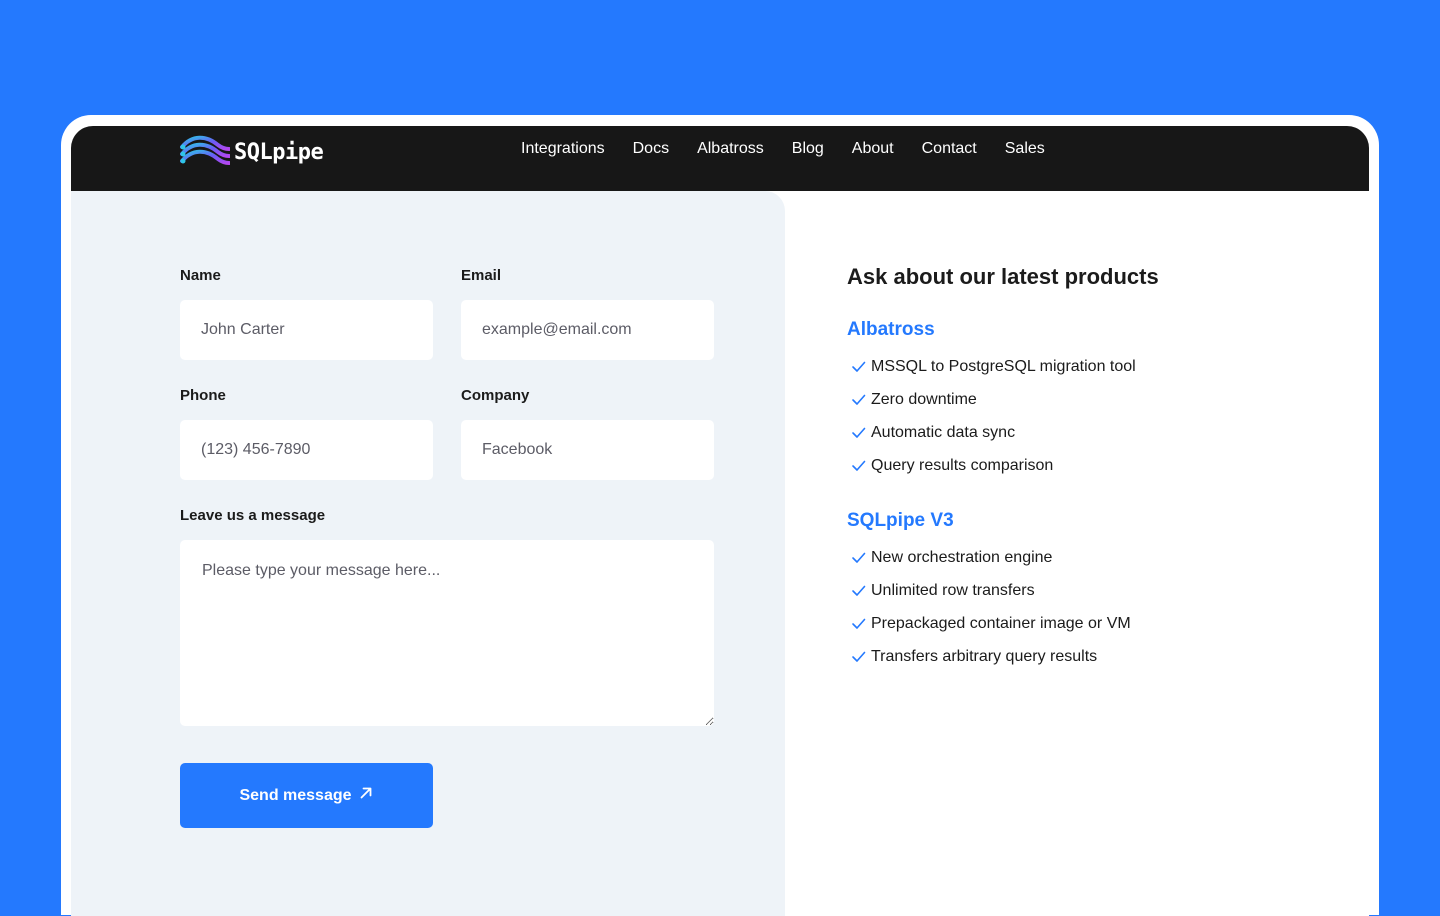 This screenshot has height=916, width=1440. Describe the element at coordinates (563, 149) in the screenshot. I see `nav-item-integrations: Integrations` at that location.